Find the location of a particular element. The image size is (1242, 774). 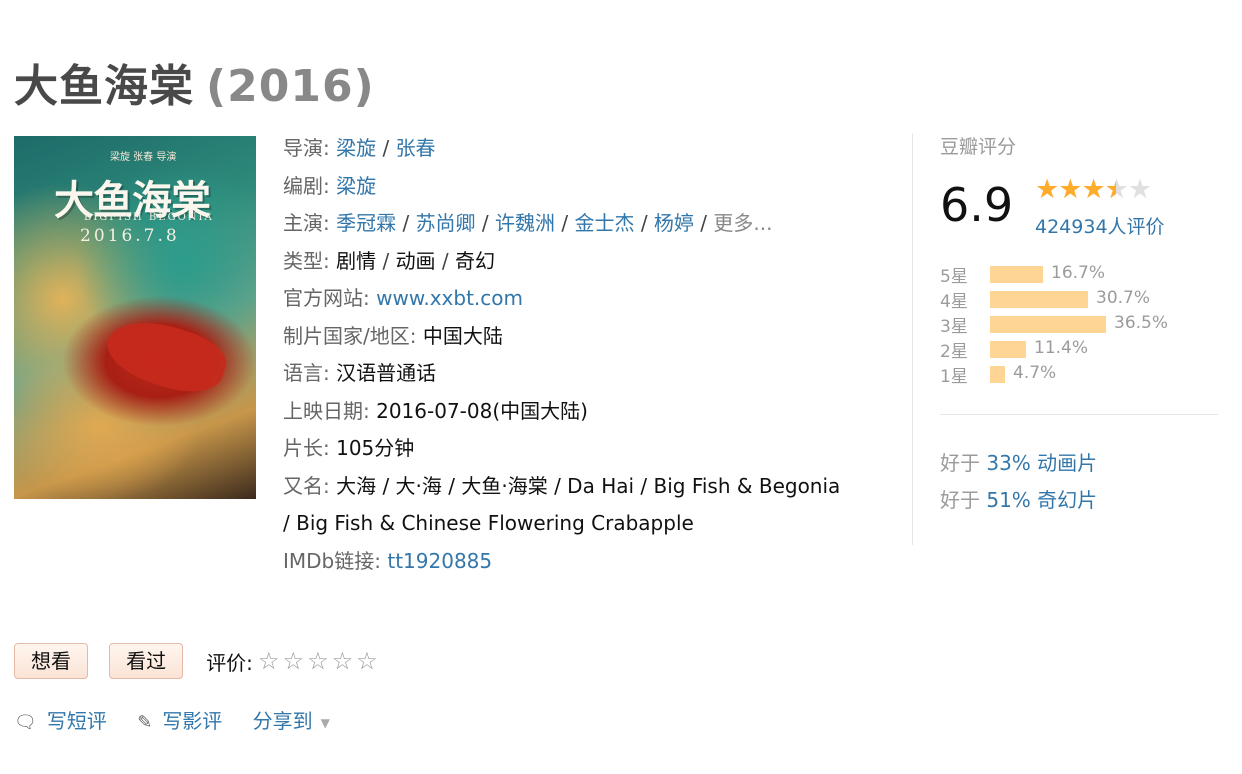

cast-link: 季冠霖 is located at coordinates (366, 223).